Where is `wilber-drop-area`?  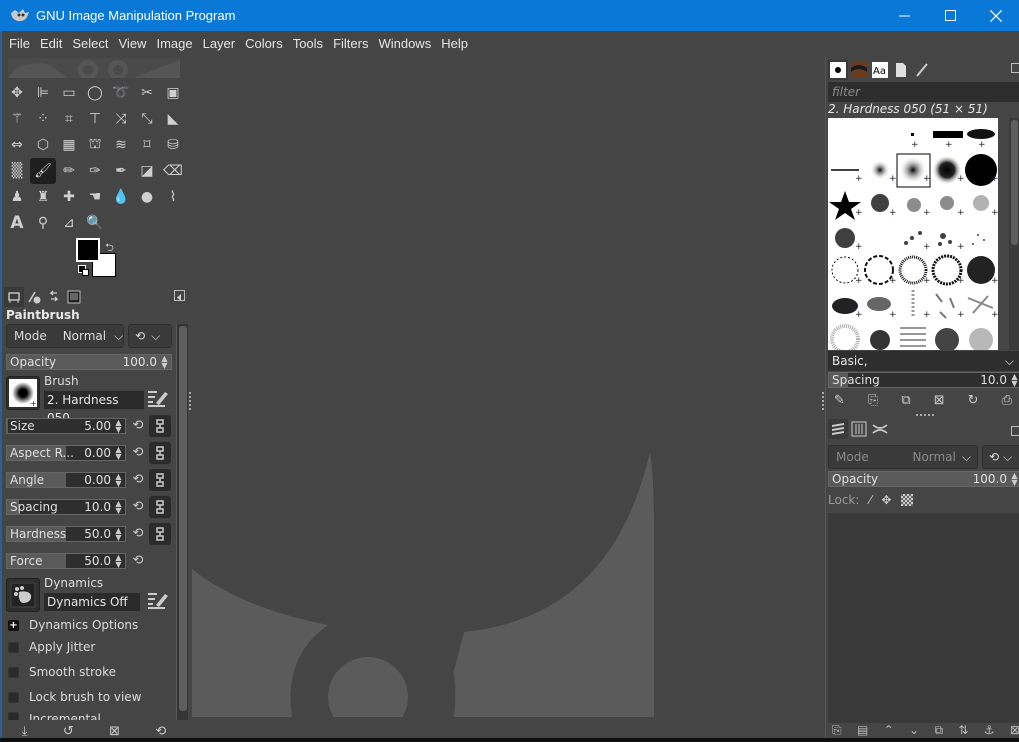 wilber-drop-area is located at coordinates (94, 68).